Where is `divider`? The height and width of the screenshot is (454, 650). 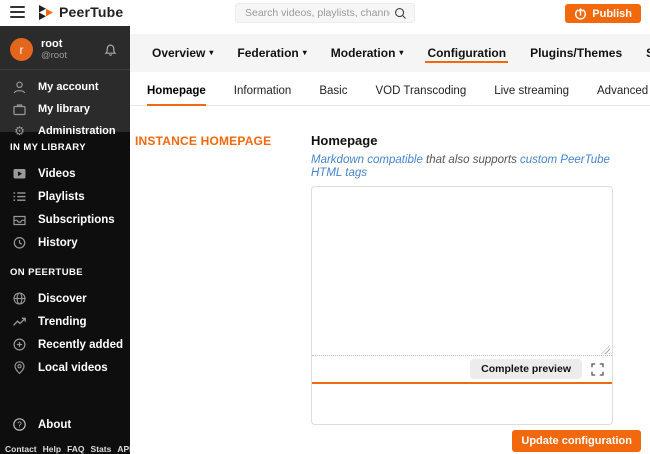 divider is located at coordinates (65, 69).